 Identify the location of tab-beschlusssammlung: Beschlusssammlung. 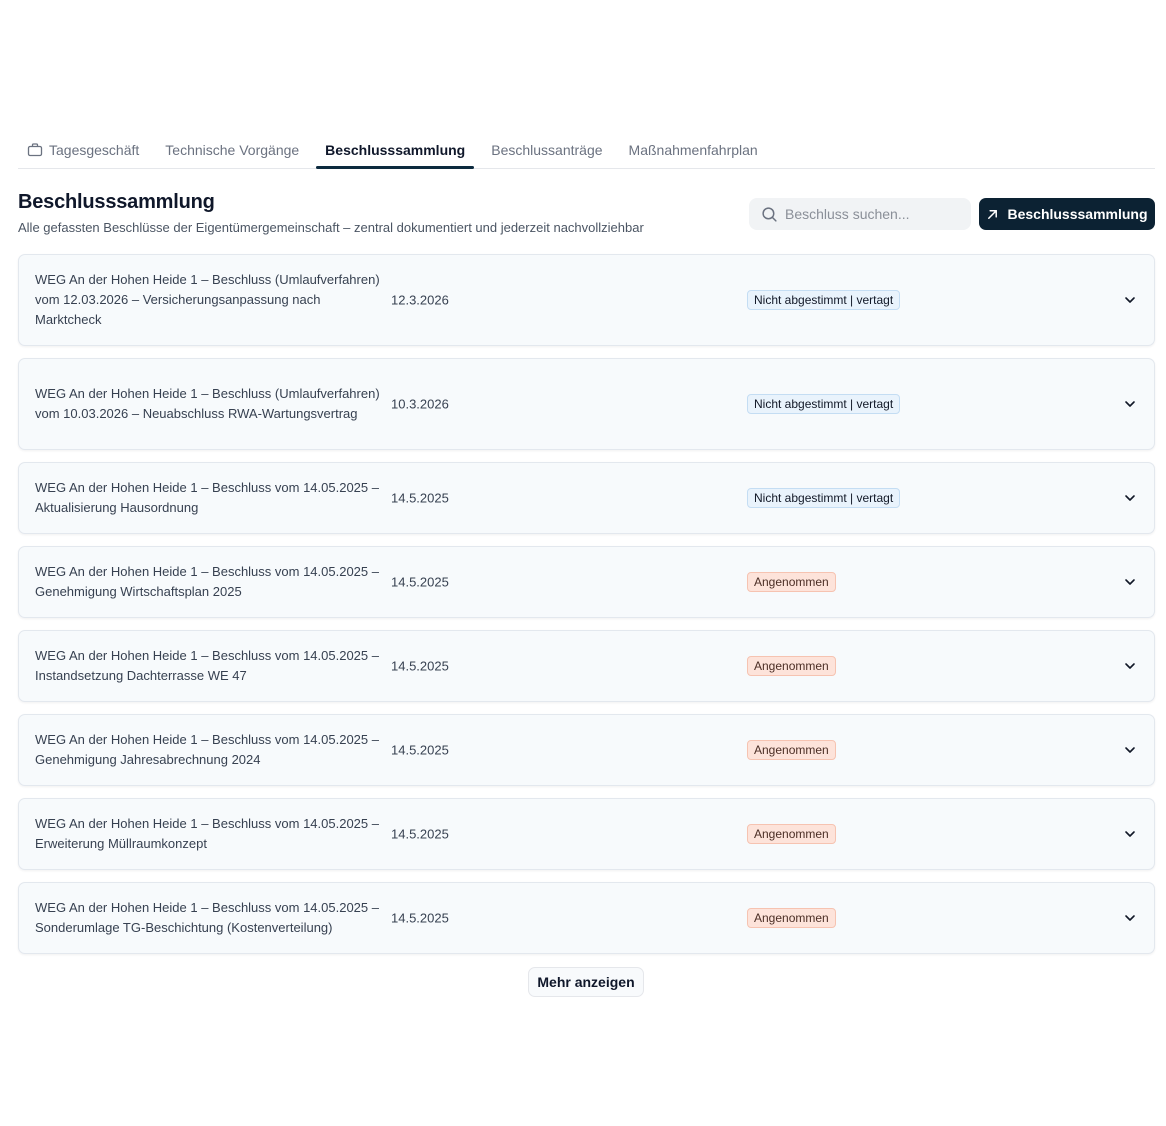
(395, 150).